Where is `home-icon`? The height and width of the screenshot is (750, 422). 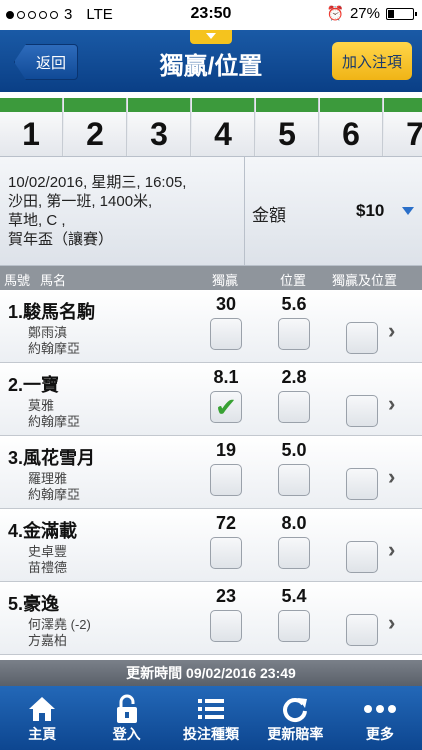 home-icon is located at coordinates (42, 709).